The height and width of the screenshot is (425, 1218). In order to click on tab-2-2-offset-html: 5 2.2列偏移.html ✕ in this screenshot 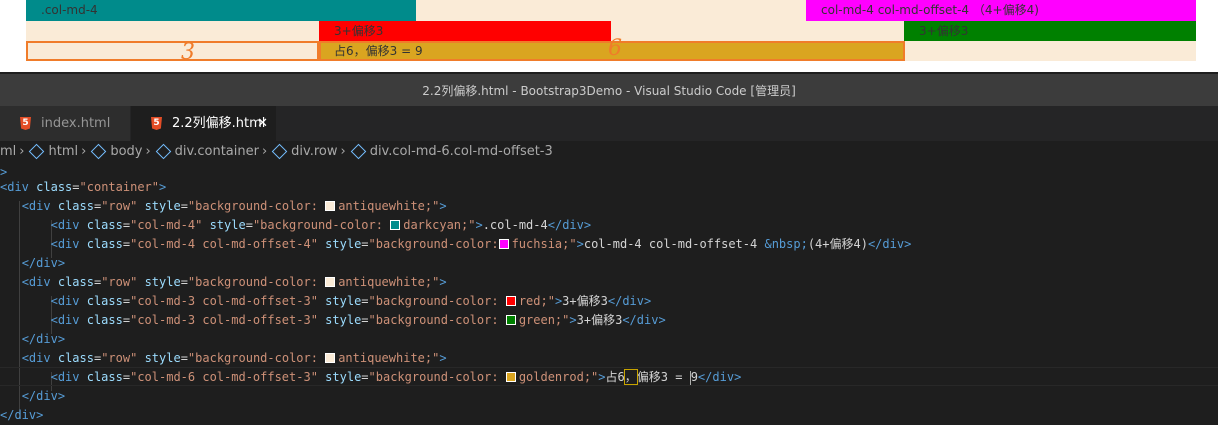, I will do `click(203, 123)`.